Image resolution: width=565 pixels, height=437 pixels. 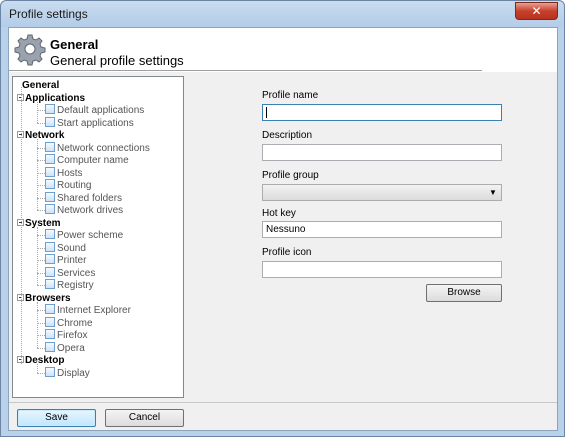 I want to click on hot-key-label: Hot key, so click(x=279, y=213).